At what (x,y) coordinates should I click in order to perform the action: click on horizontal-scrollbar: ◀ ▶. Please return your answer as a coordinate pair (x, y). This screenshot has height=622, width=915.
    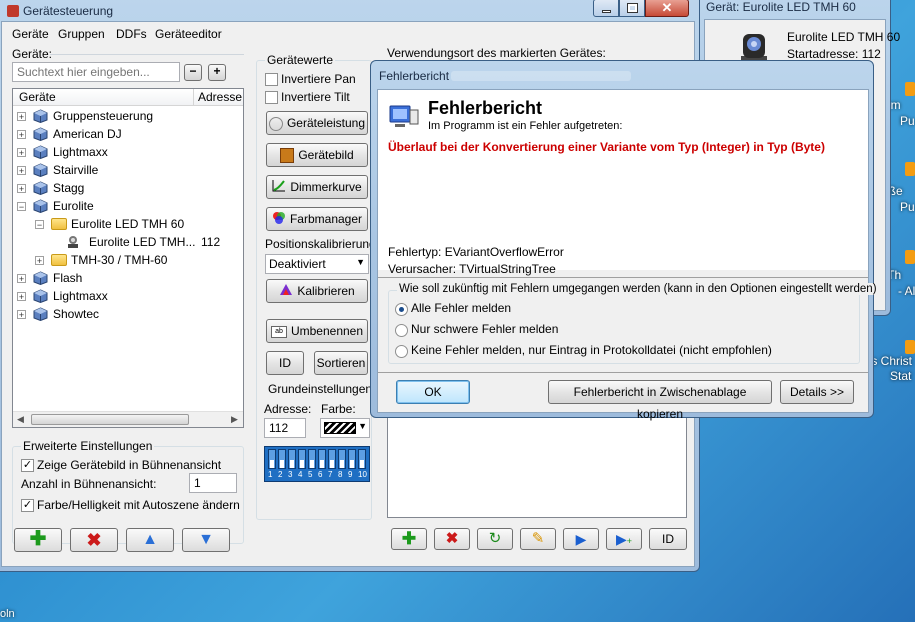
    Looking at the image, I should click on (128, 419).